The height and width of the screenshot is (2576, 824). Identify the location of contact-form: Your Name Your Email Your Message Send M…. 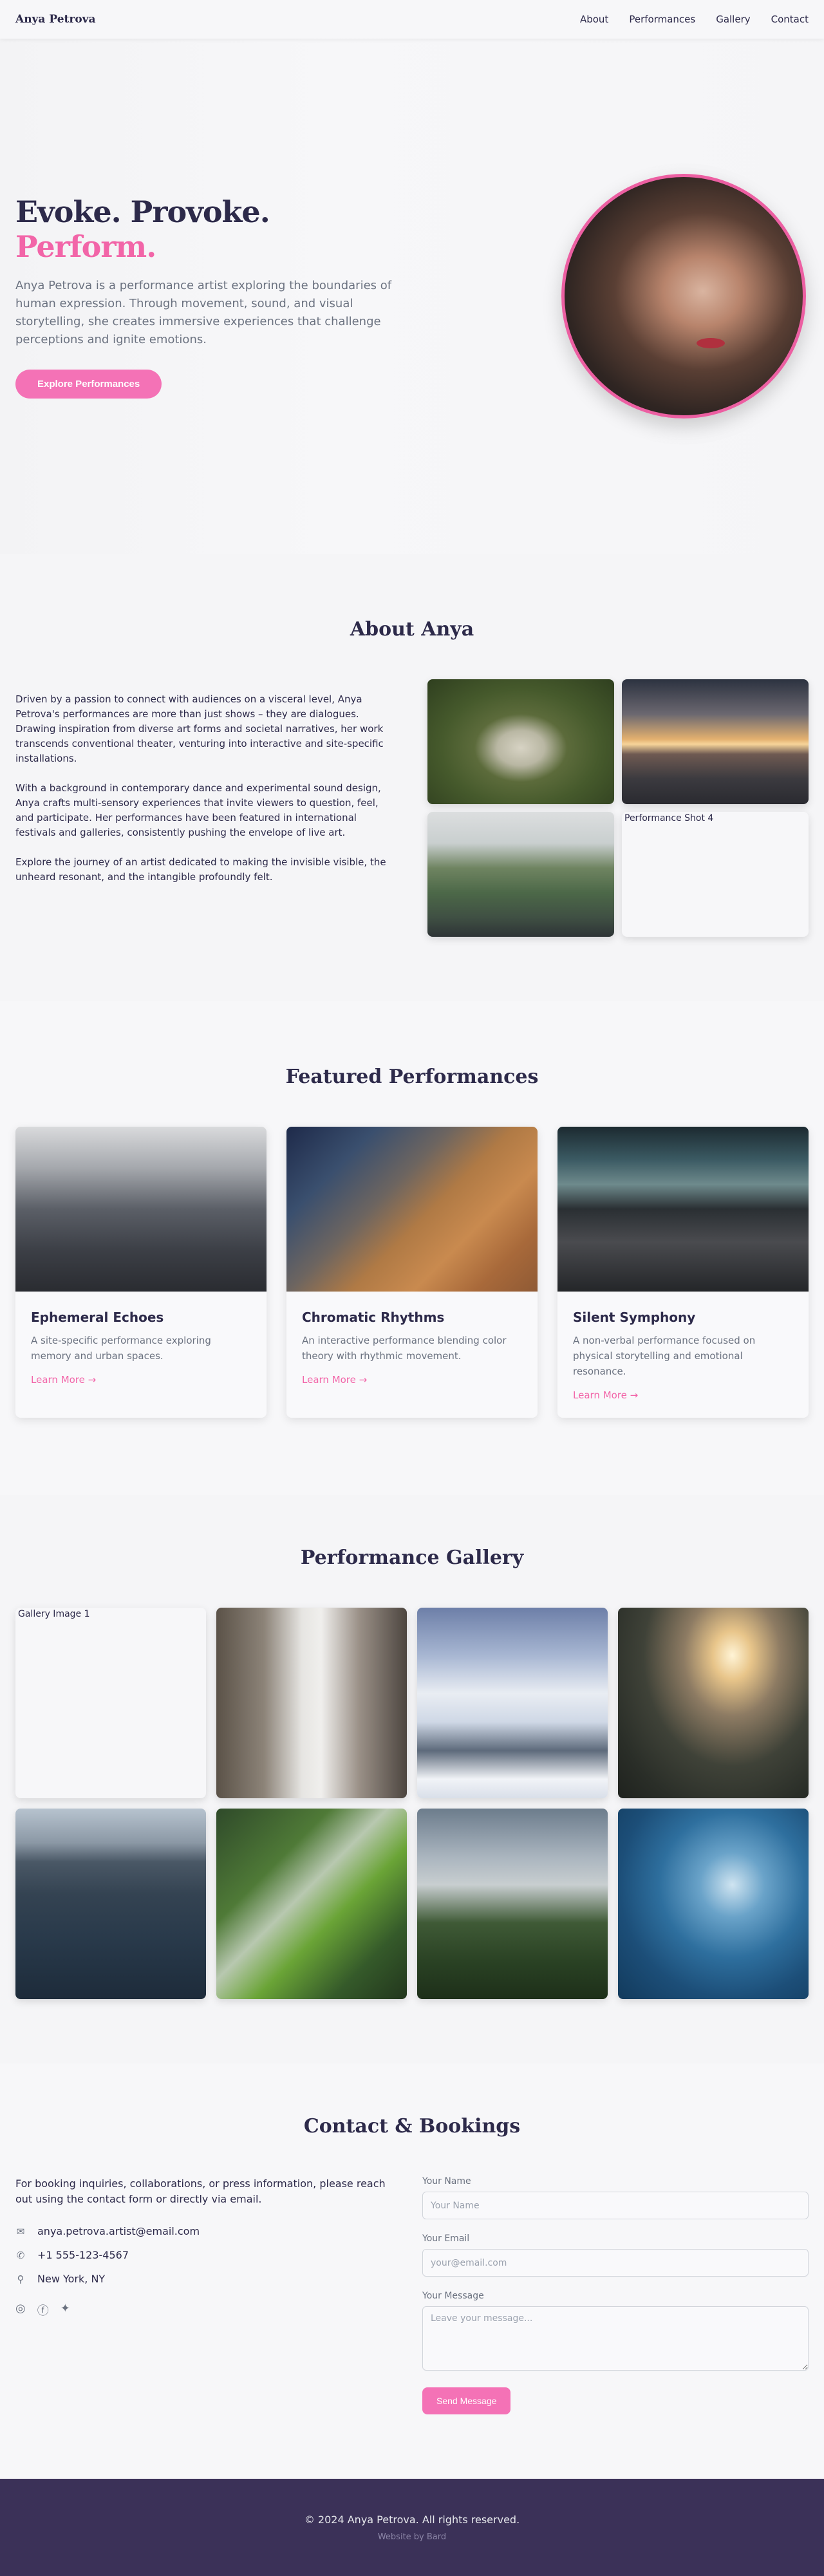
(615, 2295).